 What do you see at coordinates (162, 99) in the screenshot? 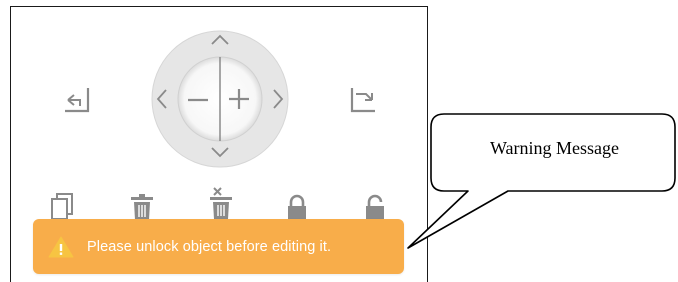
I see `chevron-left-icon` at bounding box center [162, 99].